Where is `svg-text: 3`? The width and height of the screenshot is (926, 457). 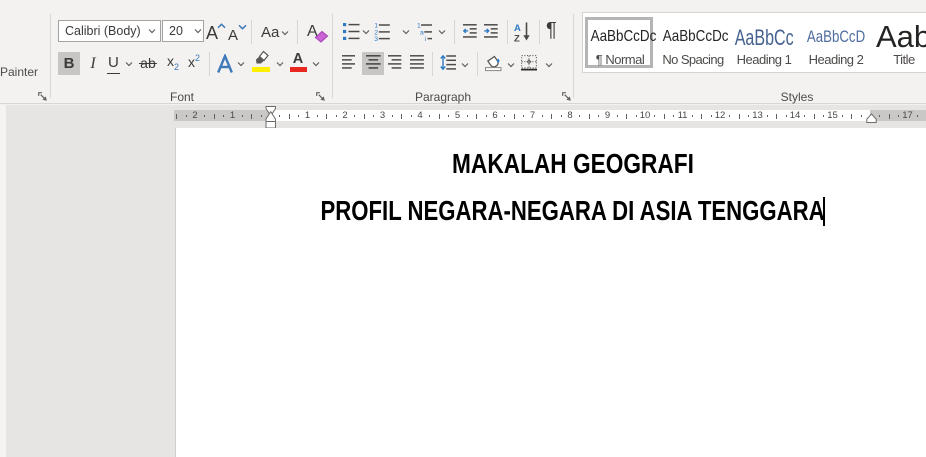 svg-text: 3 is located at coordinates (376, 38).